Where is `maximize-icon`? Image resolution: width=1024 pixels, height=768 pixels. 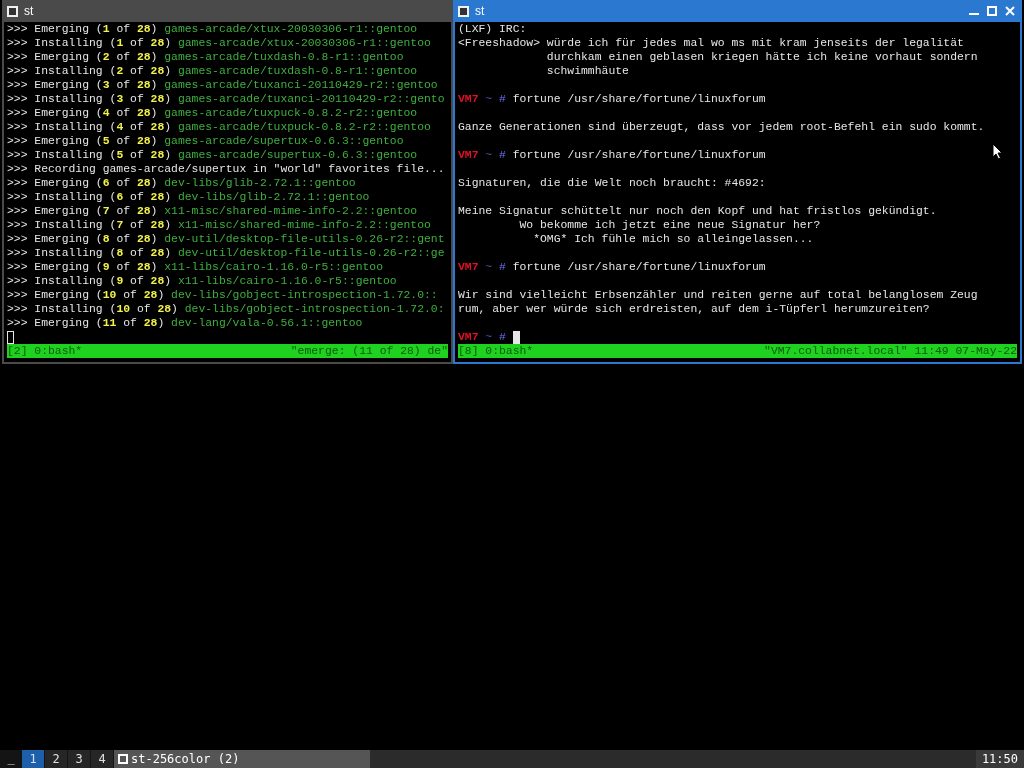
maximize-icon is located at coordinates (992, 11).